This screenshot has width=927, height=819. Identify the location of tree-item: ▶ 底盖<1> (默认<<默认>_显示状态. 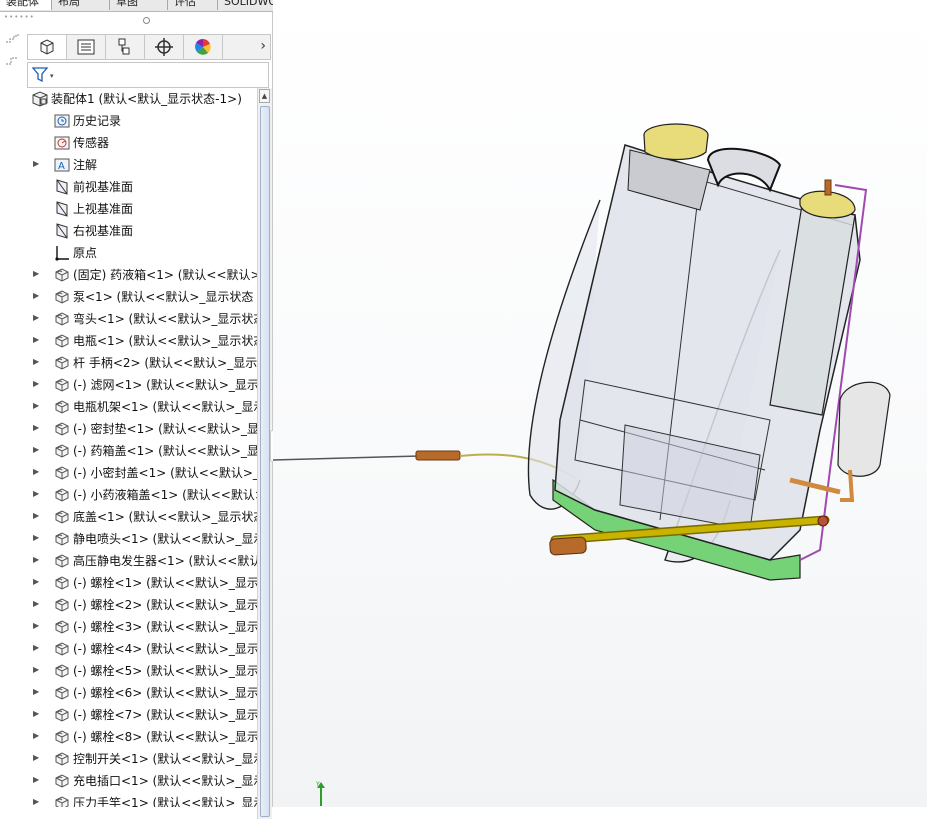
(142, 517).